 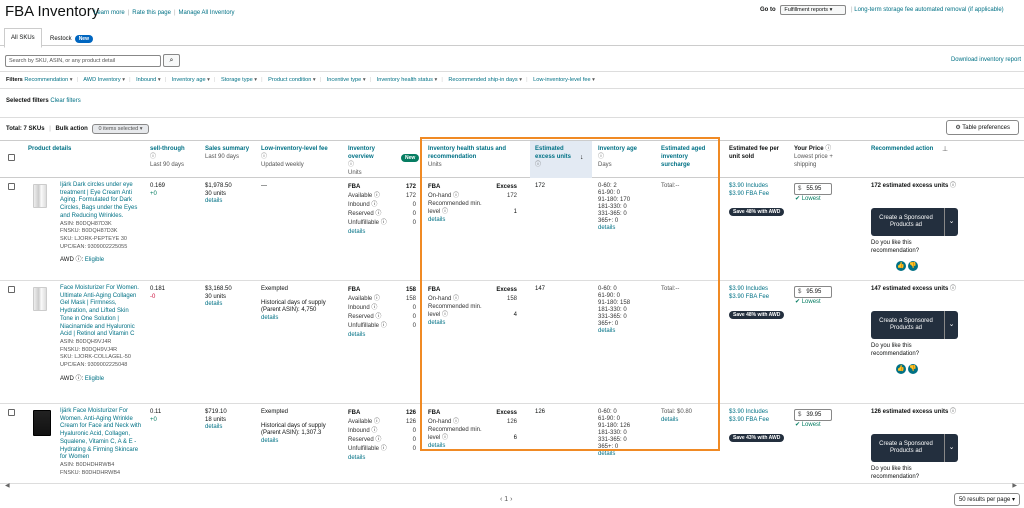 I want to click on filter-inbound: Inbound, so click(x=146, y=80).